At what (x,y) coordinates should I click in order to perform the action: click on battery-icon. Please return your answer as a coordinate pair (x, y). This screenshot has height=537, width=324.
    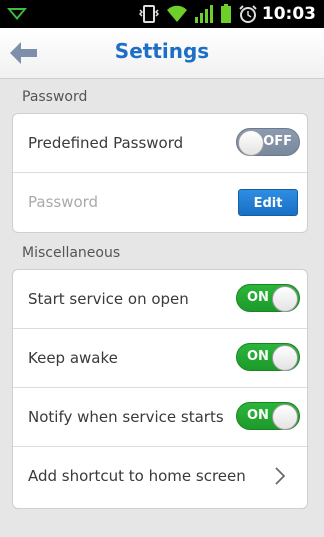
    Looking at the image, I should click on (226, 16).